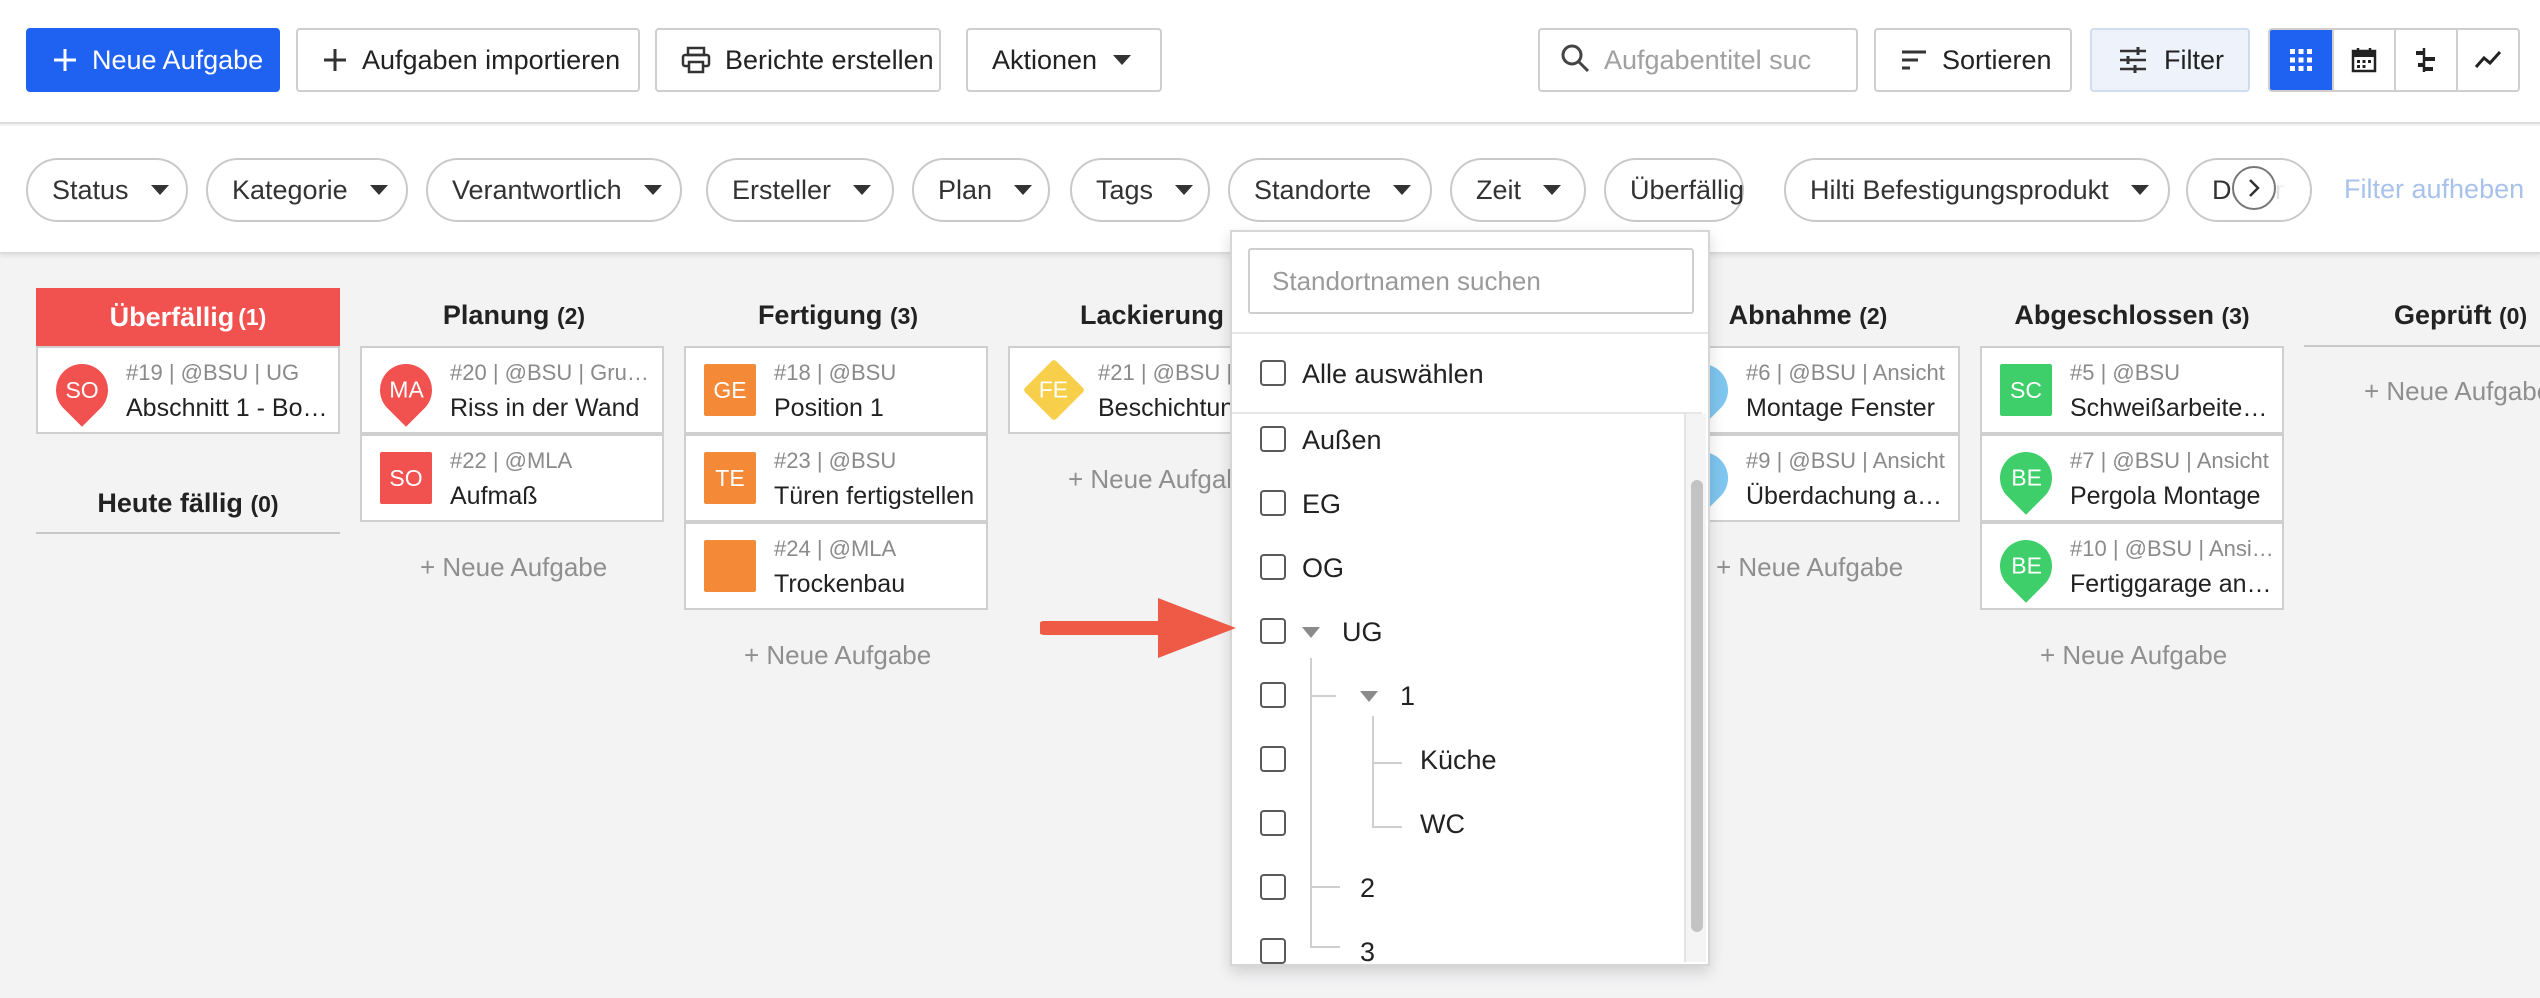 This screenshot has width=2540, height=998. I want to click on task-title: Riss in der Wand, so click(545, 408).